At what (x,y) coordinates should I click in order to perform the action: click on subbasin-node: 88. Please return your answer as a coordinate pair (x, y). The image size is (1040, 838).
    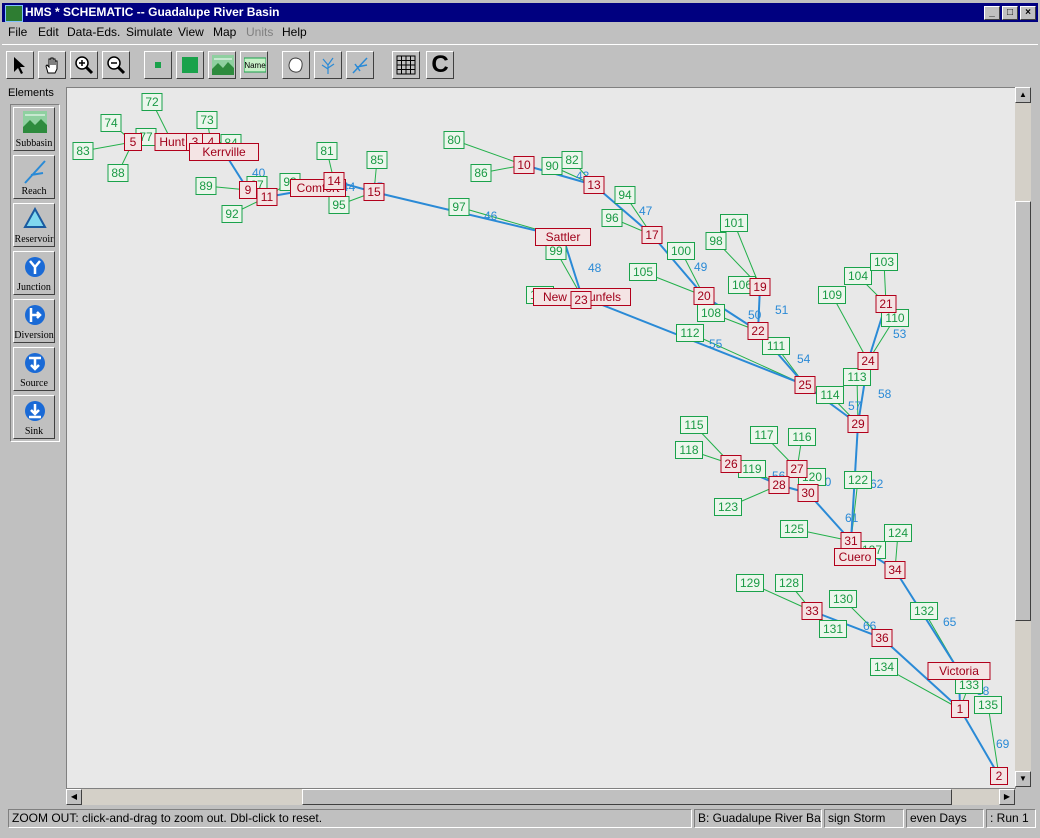
    Looking at the image, I should click on (118, 173).